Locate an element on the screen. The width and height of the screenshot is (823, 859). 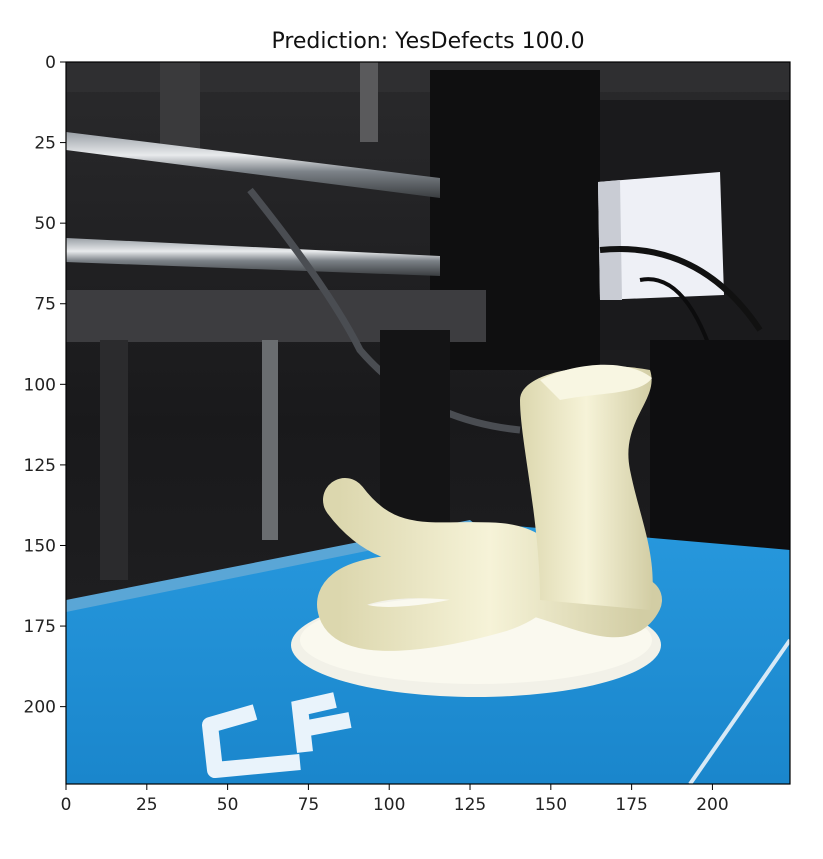
y-axis: 0 25 50 75 100 125 150 175 200 is located at coordinates (45, 385).